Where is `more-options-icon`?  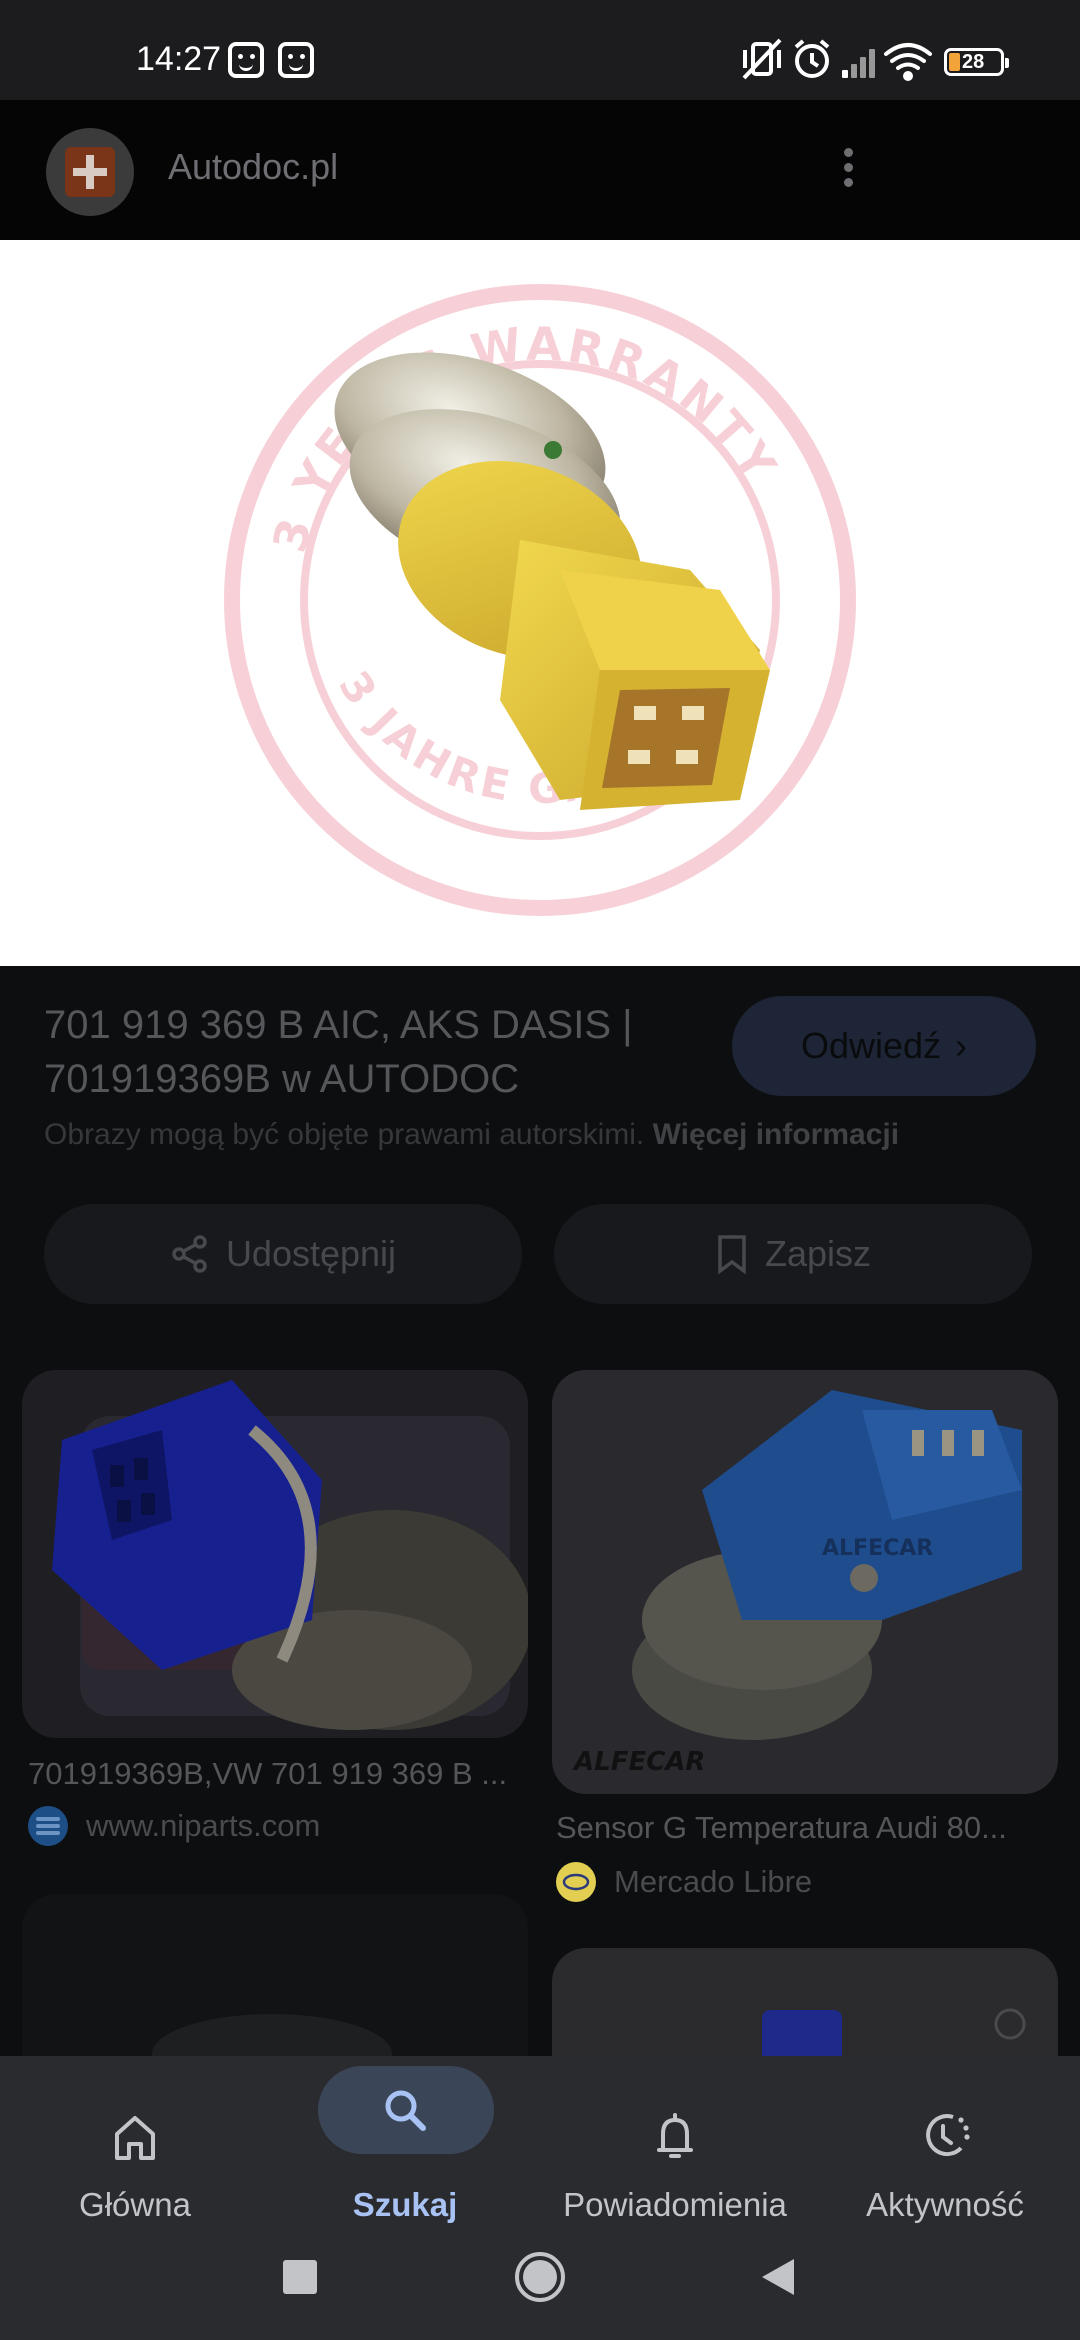
more-options-icon is located at coordinates (848, 170).